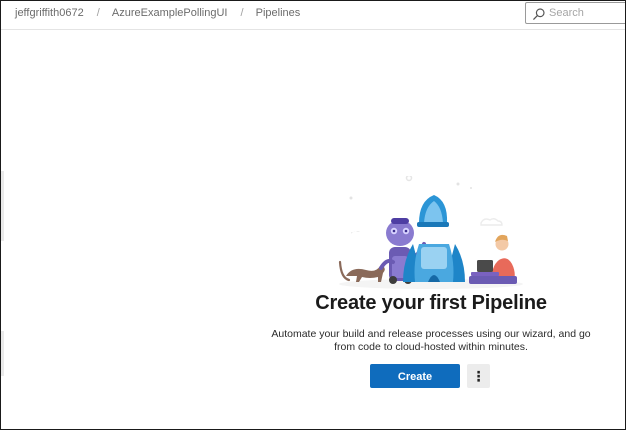 This screenshot has width=628, height=432. Describe the element at coordinates (431, 303) in the screenshot. I see `empty-state-title: Create your first Pipeline` at that location.